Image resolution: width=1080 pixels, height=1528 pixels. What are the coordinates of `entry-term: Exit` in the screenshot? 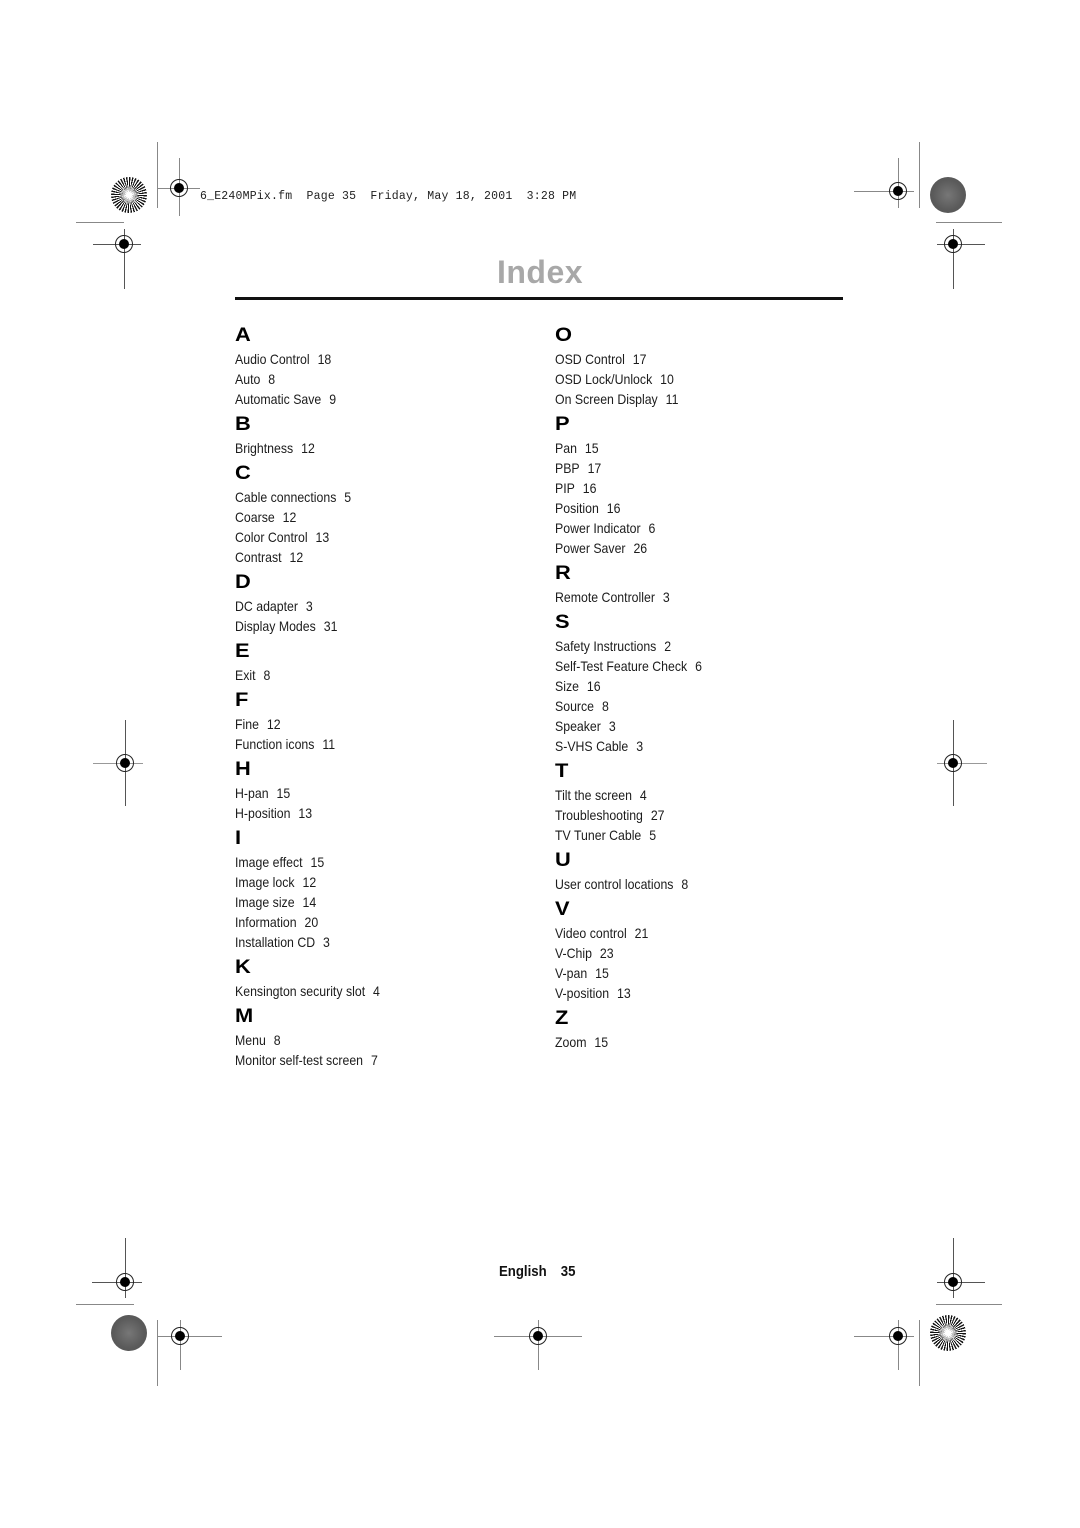 It's located at (245, 675).